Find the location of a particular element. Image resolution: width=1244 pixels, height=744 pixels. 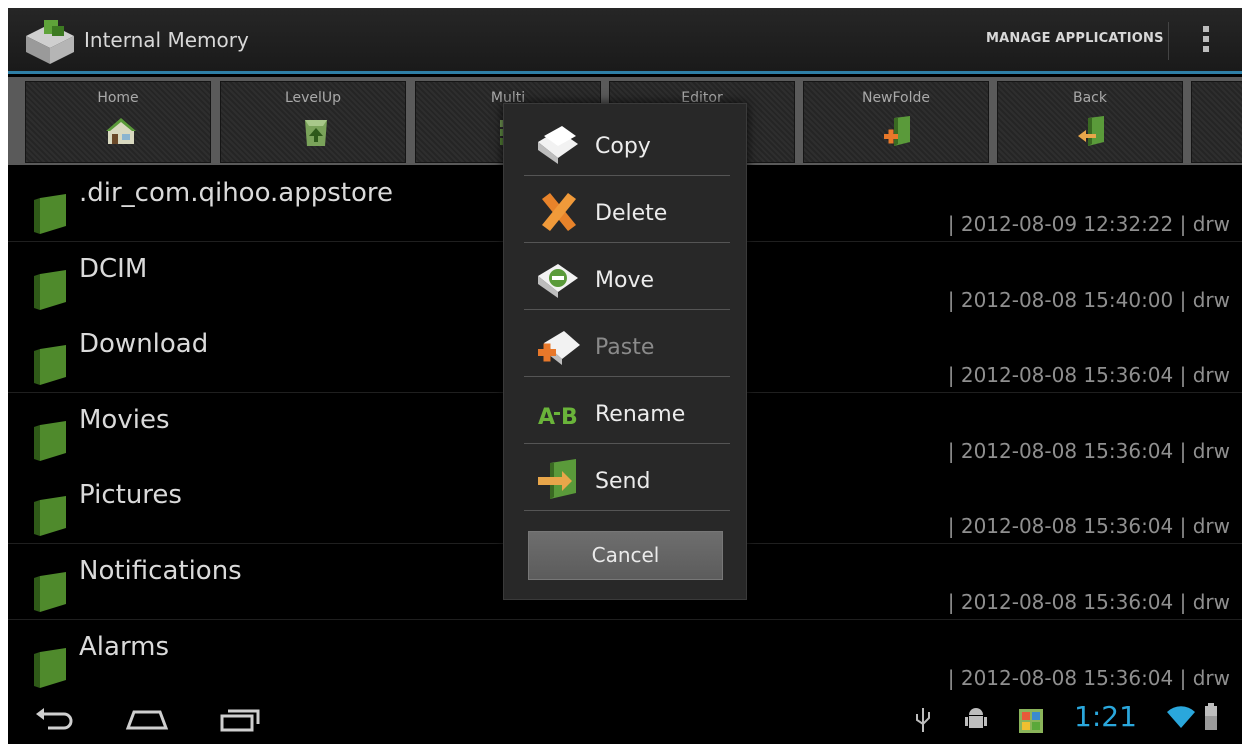

paste-label: Paste is located at coordinates (625, 347).